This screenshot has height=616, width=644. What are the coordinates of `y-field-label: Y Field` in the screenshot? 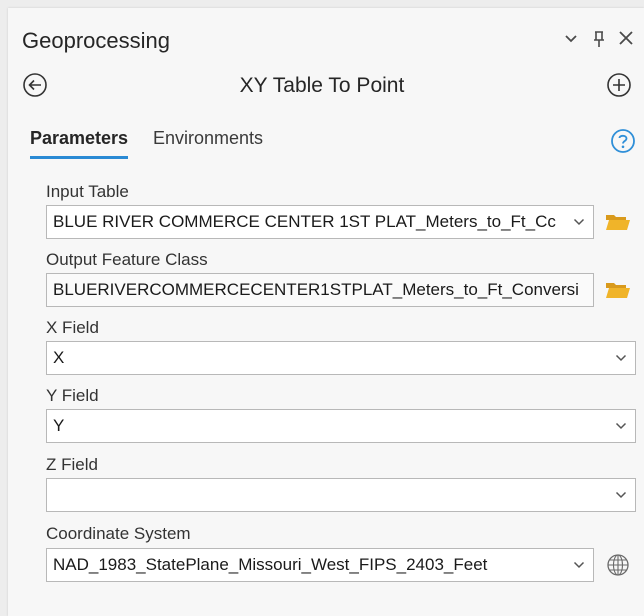 It's located at (72, 395).